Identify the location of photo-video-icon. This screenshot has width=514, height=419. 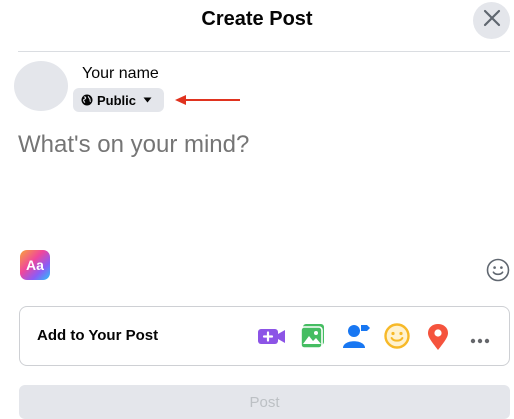
(313, 338).